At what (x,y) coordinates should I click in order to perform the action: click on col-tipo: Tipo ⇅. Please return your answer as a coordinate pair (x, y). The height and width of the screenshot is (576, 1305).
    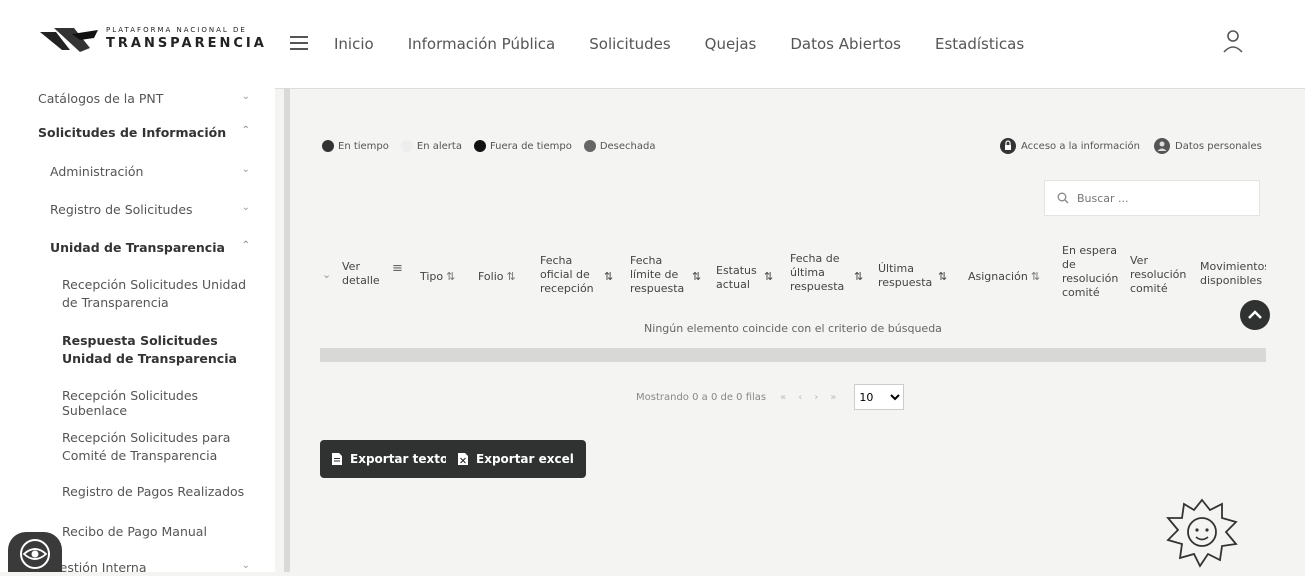
    Looking at the image, I should click on (437, 277).